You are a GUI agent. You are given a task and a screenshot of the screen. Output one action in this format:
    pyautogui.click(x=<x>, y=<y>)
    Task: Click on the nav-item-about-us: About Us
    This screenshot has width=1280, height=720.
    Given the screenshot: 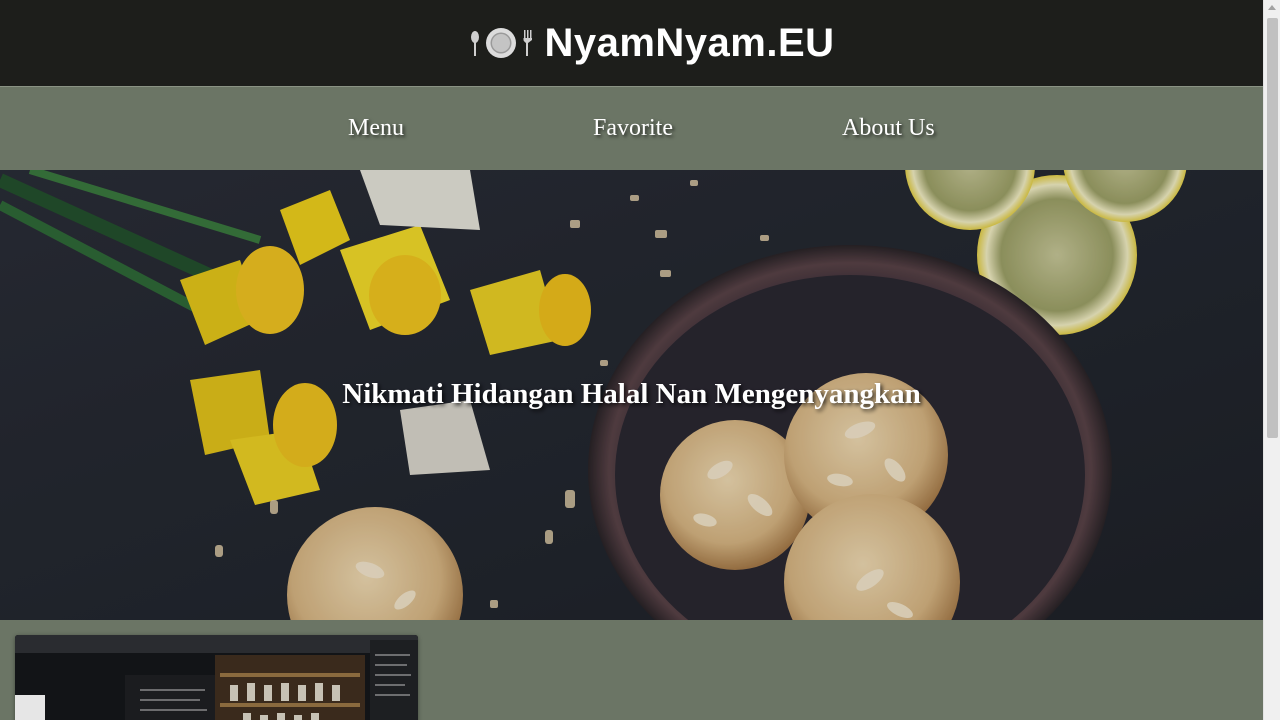 What is the action you would take?
    pyautogui.click(x=888, y=128)
    